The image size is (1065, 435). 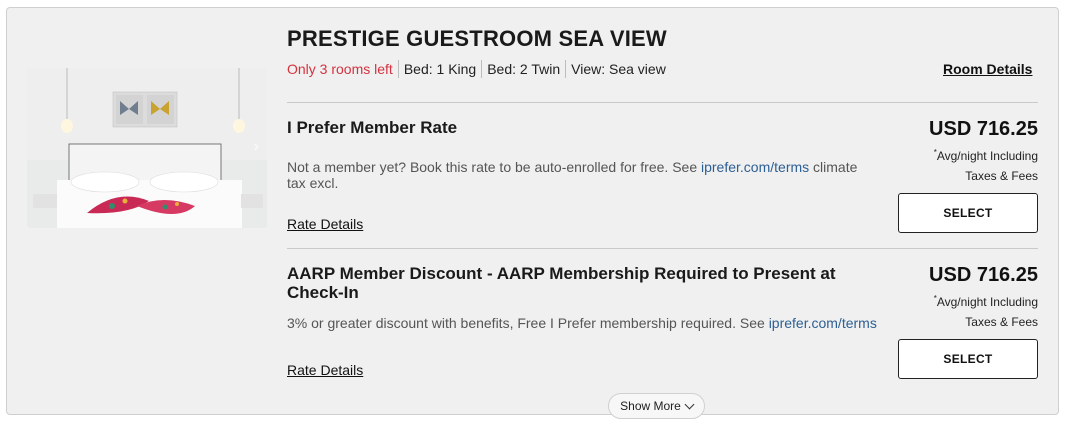 I want to click on show-more-button: Show More, so click(x=656, y=406).